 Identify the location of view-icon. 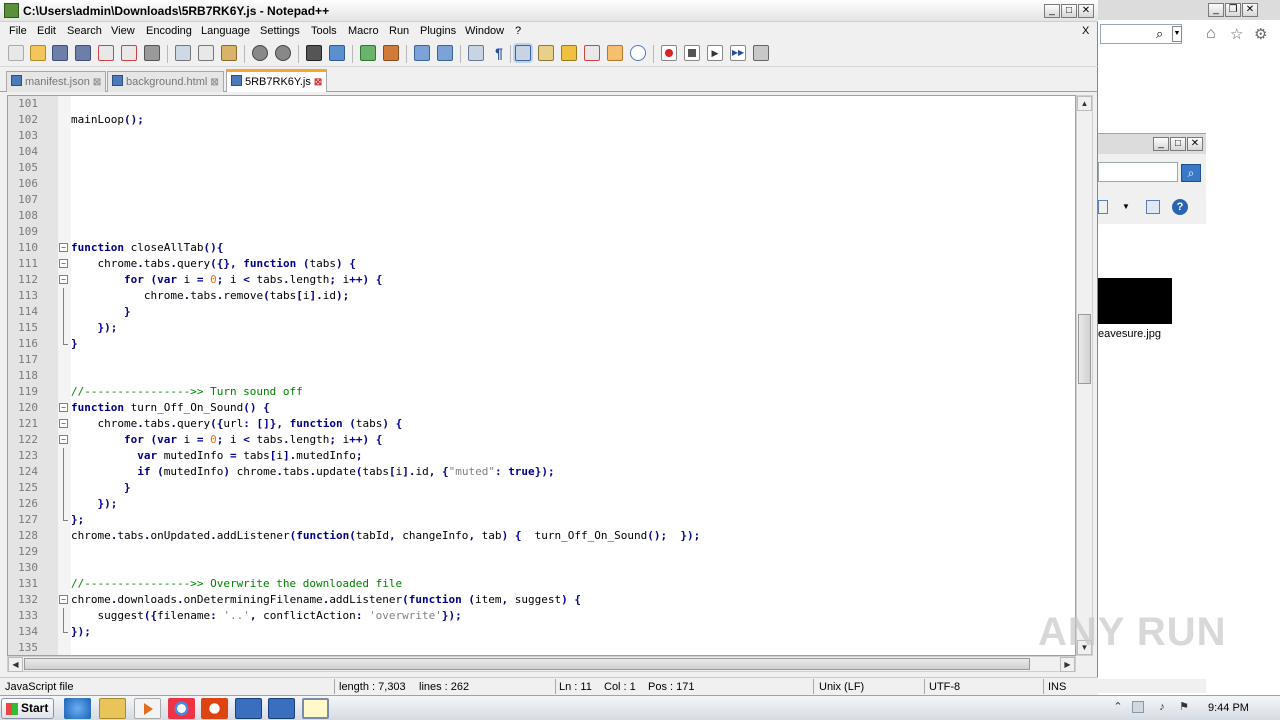
(1103, 207).